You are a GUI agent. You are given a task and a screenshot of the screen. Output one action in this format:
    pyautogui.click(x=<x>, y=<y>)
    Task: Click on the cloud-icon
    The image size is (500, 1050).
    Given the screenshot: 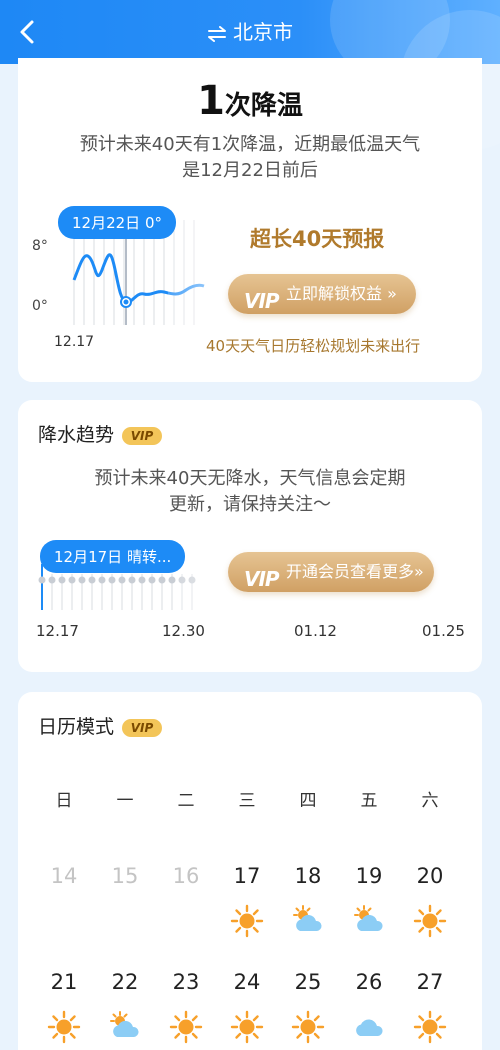 What is the action you would take?
    pyautogui.click(x=369, y=1027)
    